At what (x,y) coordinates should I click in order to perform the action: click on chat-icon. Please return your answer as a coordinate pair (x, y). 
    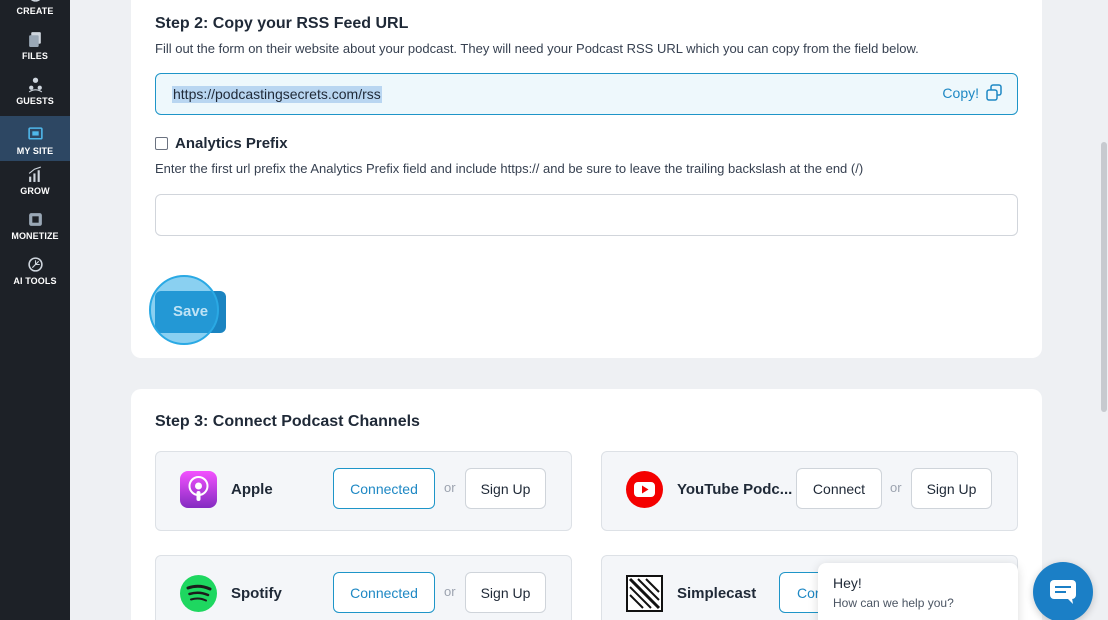
    Looking at the image, I should click on (1063, 592).